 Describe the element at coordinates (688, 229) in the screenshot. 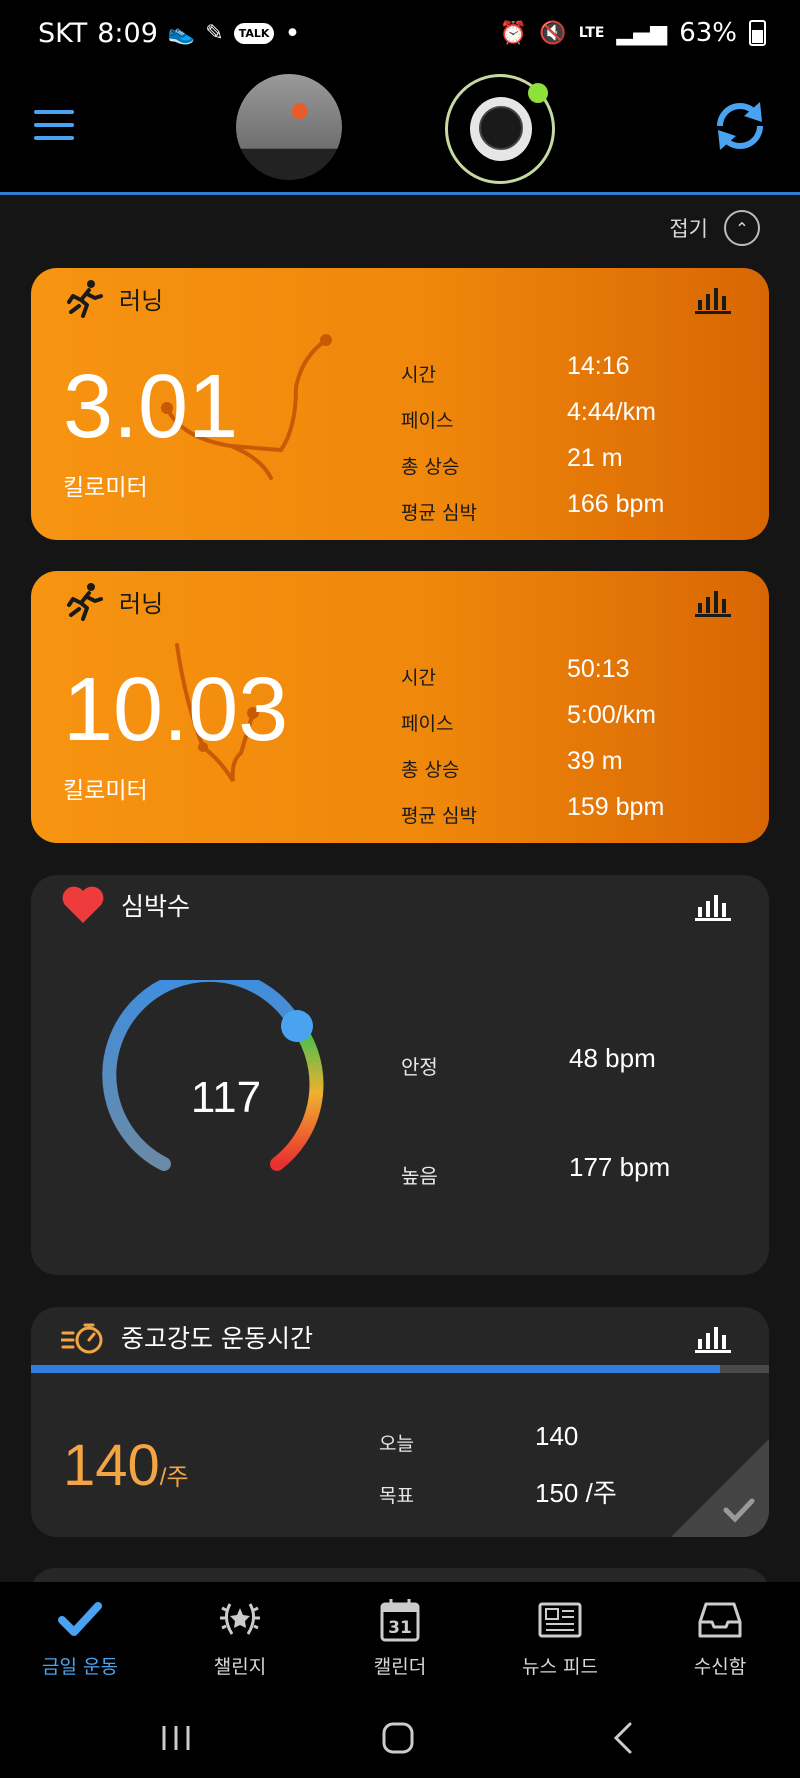

I see `collapse-label: 접기` at that location.